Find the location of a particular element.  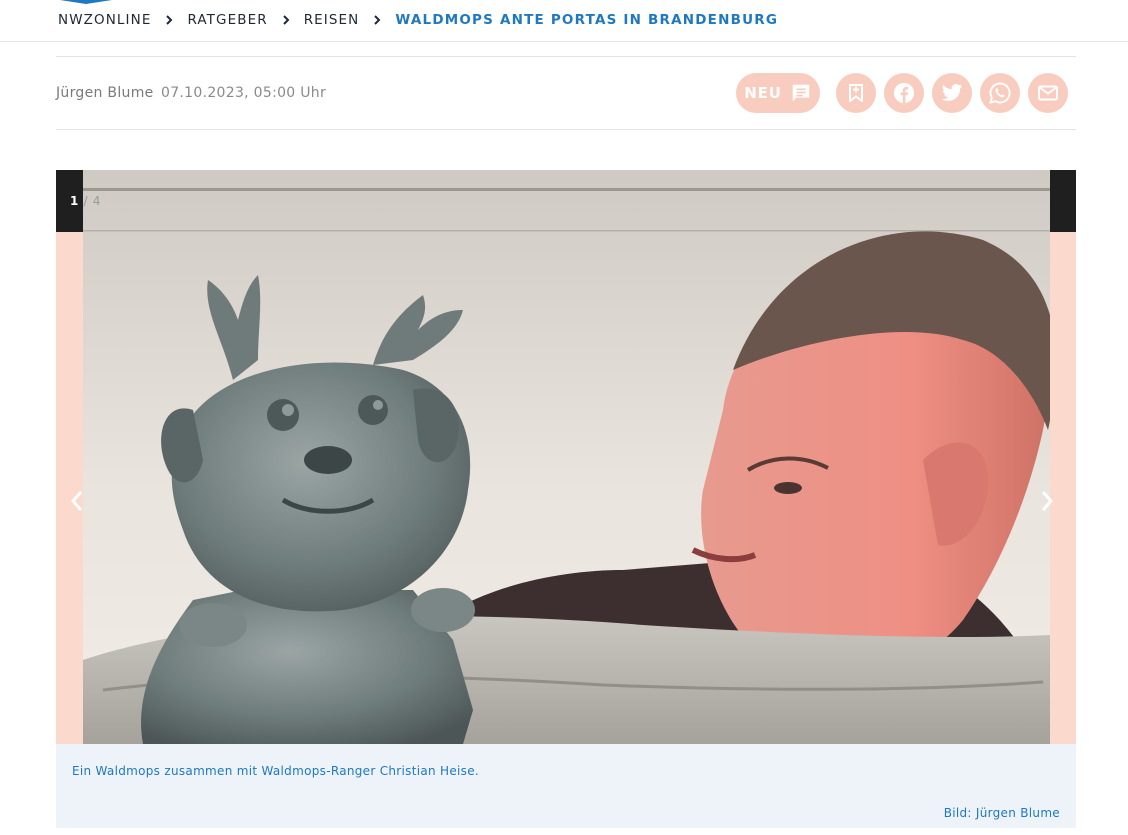

facebook-icon is located at coordinates (904, 93).